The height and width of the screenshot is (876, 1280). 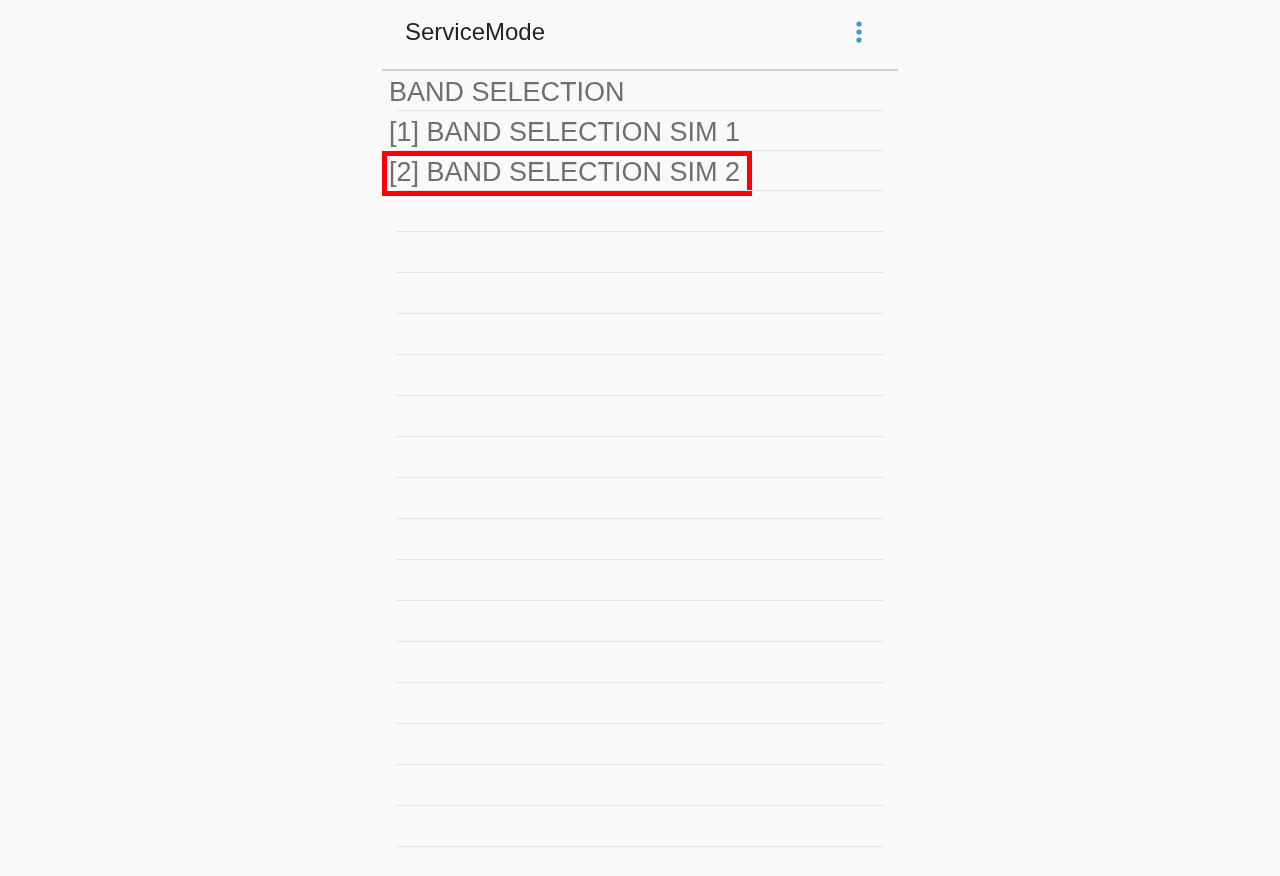 I want to click on menu-item: [2] BAND SELECTION SIM 2, so click(x=565, y=172).